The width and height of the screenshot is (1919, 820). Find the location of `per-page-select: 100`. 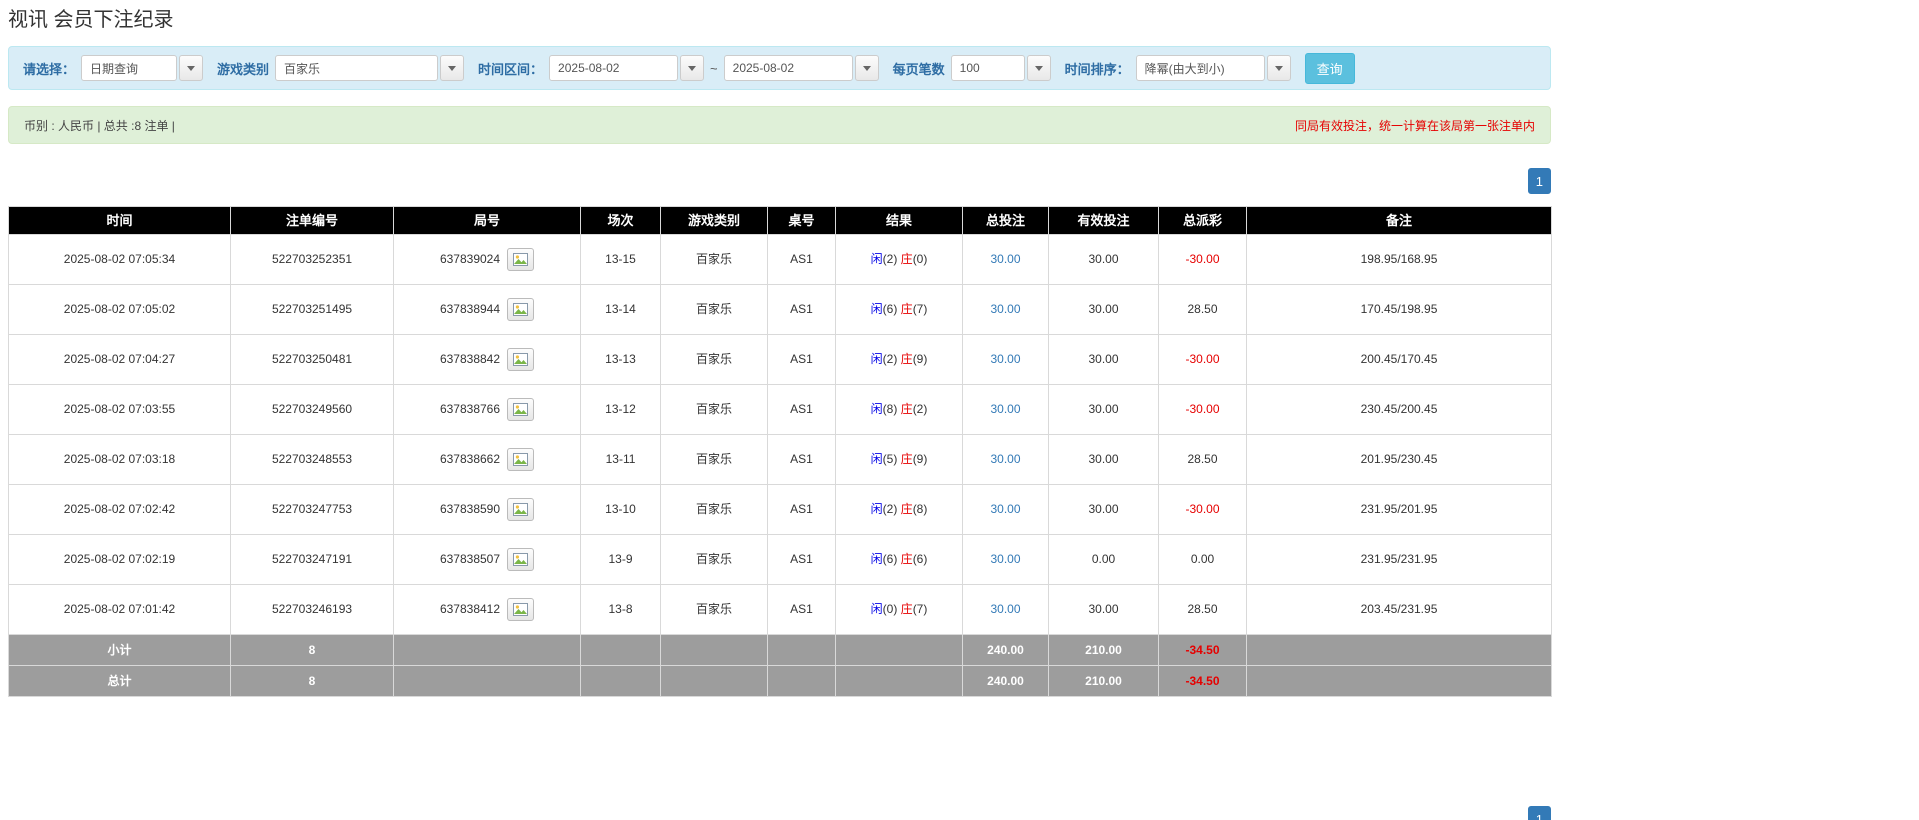

per-page-select: 100 is located at coordinates (1000, 68).